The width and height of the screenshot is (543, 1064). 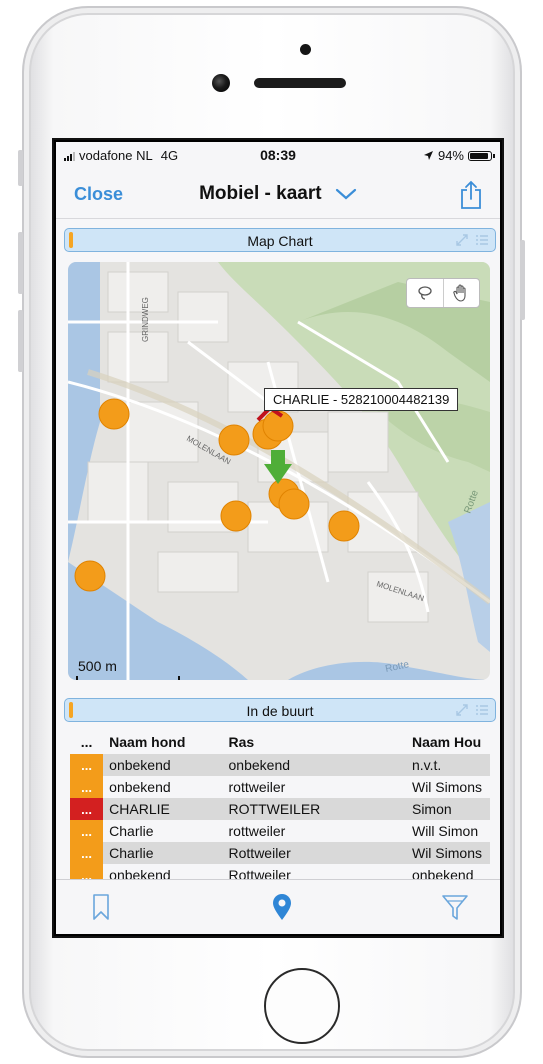 I want to click on table-row: ... CHARLIE ROTTWEILER Simon, so click(x=280, y=809).